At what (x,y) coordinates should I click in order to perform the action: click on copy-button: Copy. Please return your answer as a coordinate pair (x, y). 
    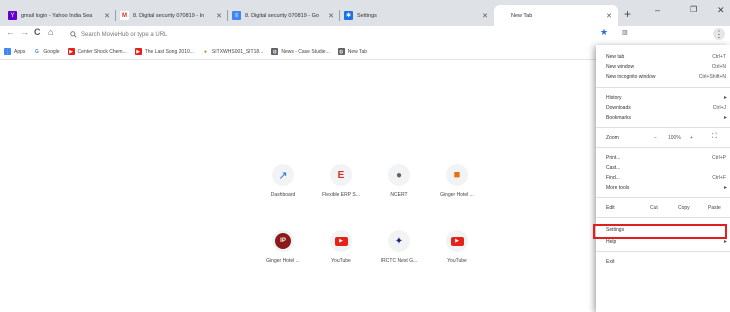
    Looking at the image, I should click on (684, 208).